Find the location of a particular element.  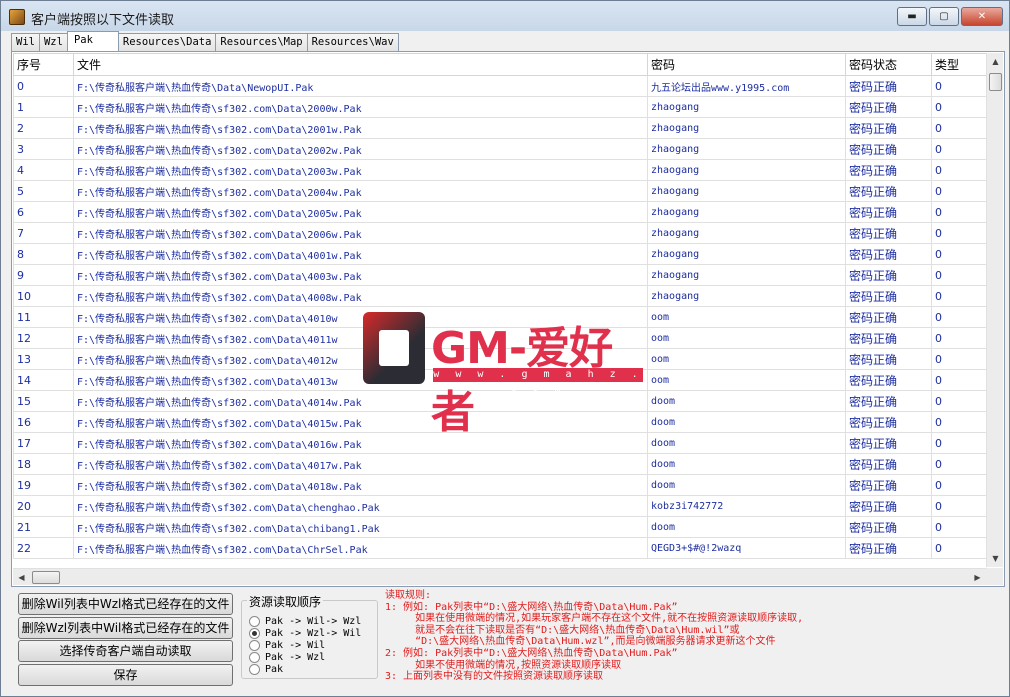

cell-file: F:\传奇私服客户端\热血传奇\sf302.com\Data\4003w.Pak is located at coordinates (360, 275).